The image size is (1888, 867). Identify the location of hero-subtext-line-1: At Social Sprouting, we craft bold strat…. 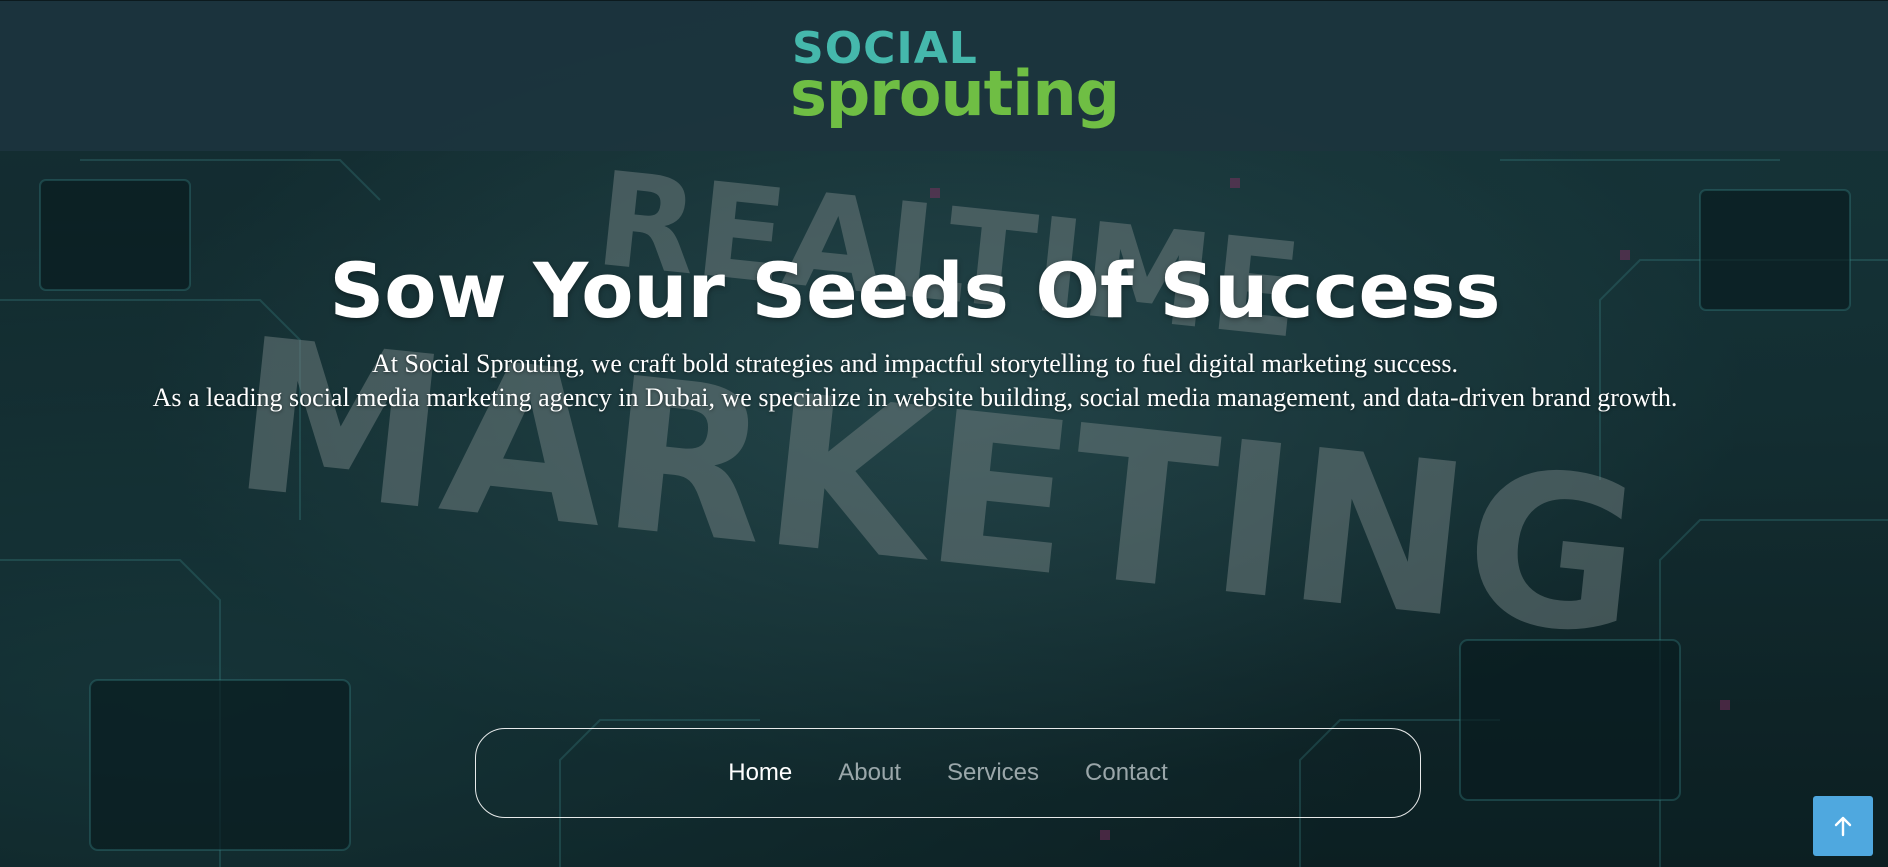
(915, 363).